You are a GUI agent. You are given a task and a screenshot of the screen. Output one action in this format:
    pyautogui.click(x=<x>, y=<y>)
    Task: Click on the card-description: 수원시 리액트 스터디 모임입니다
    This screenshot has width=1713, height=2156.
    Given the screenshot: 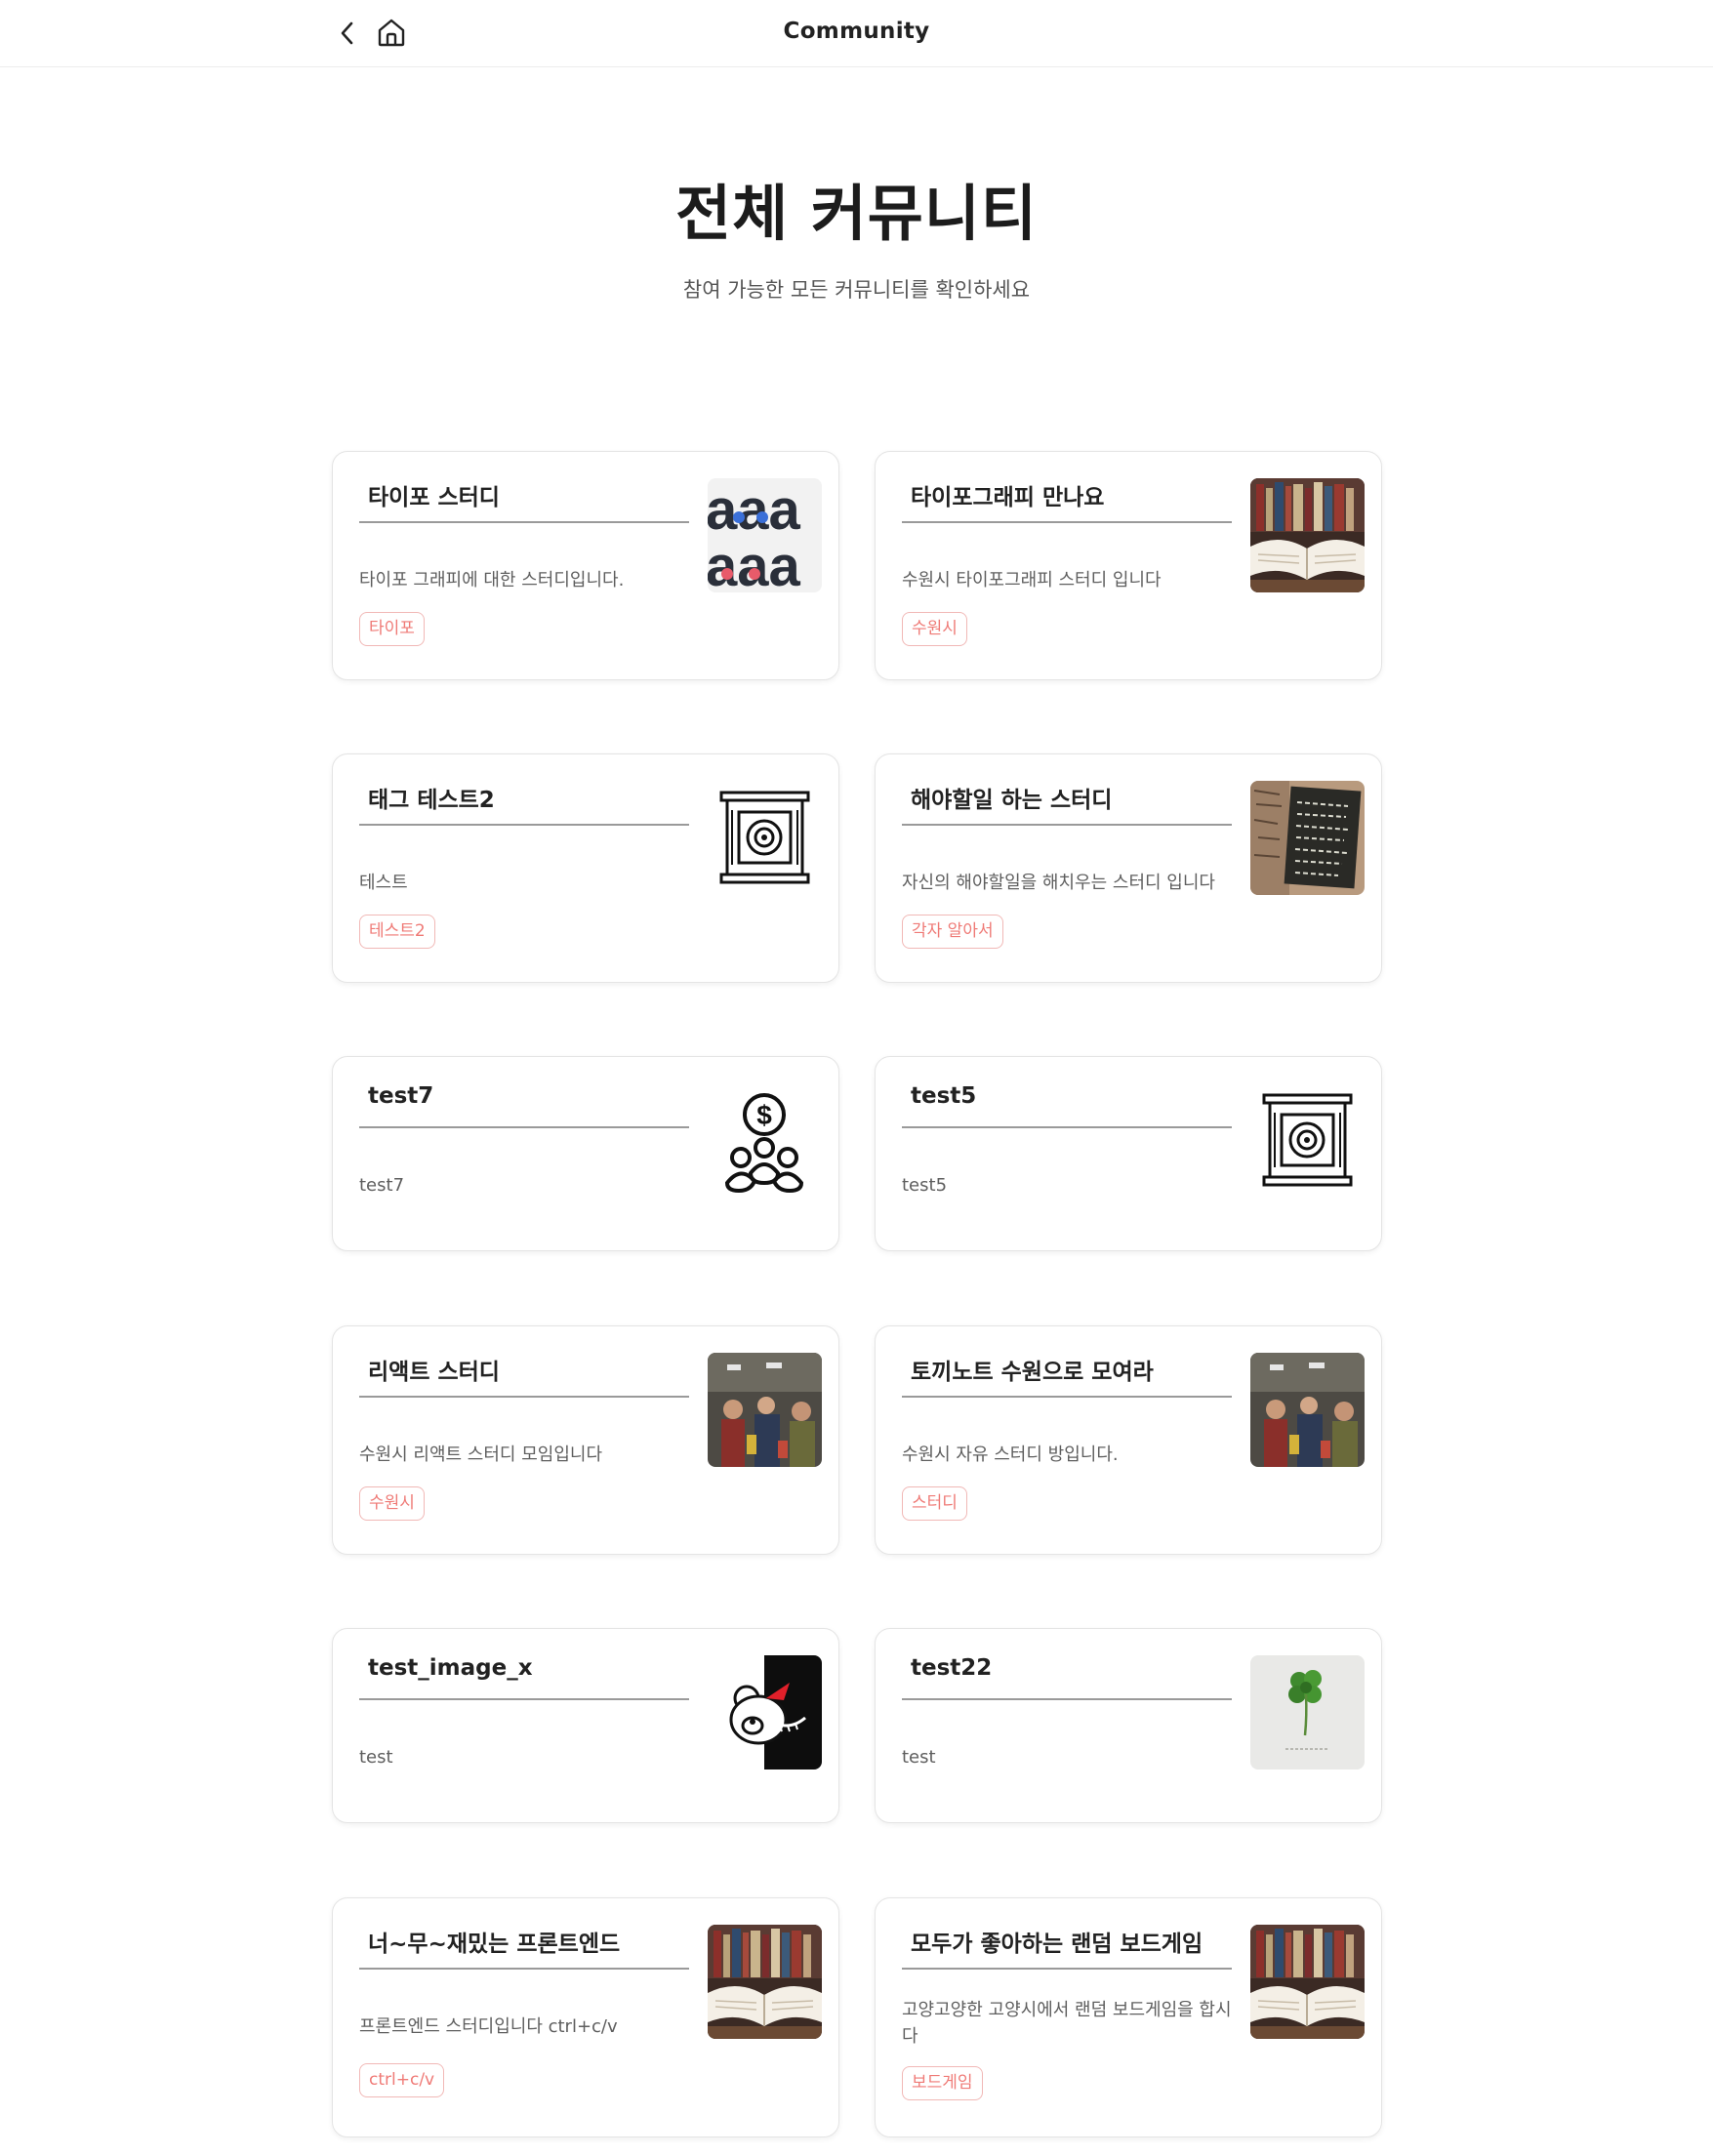 What is the action you would take?
    pyautogui.click(x=481, y=1454)
    